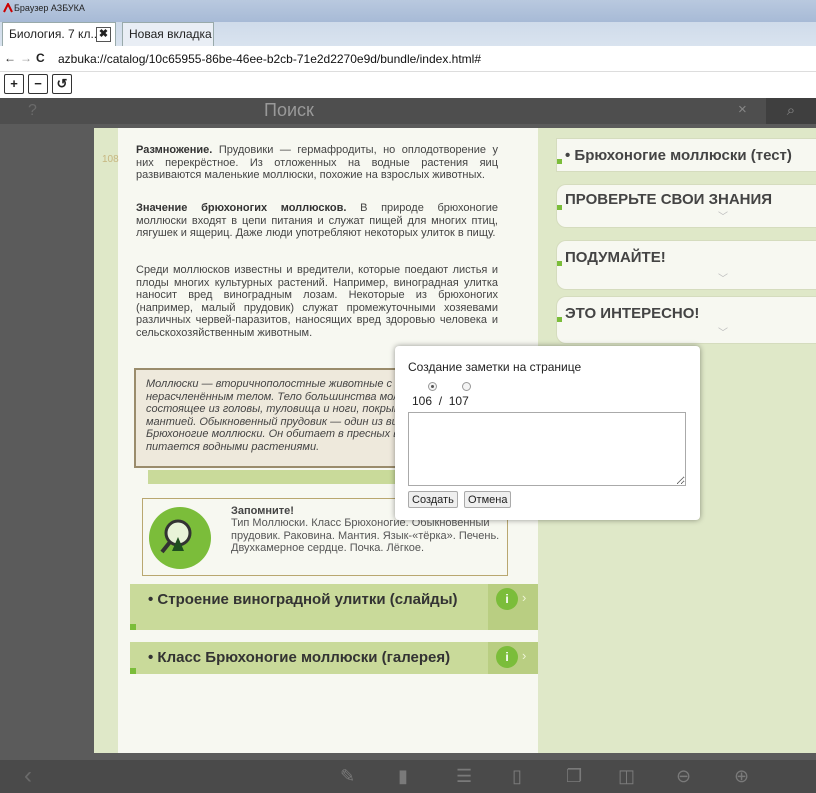  I want to click on accordion-title: ПОДУМАЙТЕ!, so click(615, 257).